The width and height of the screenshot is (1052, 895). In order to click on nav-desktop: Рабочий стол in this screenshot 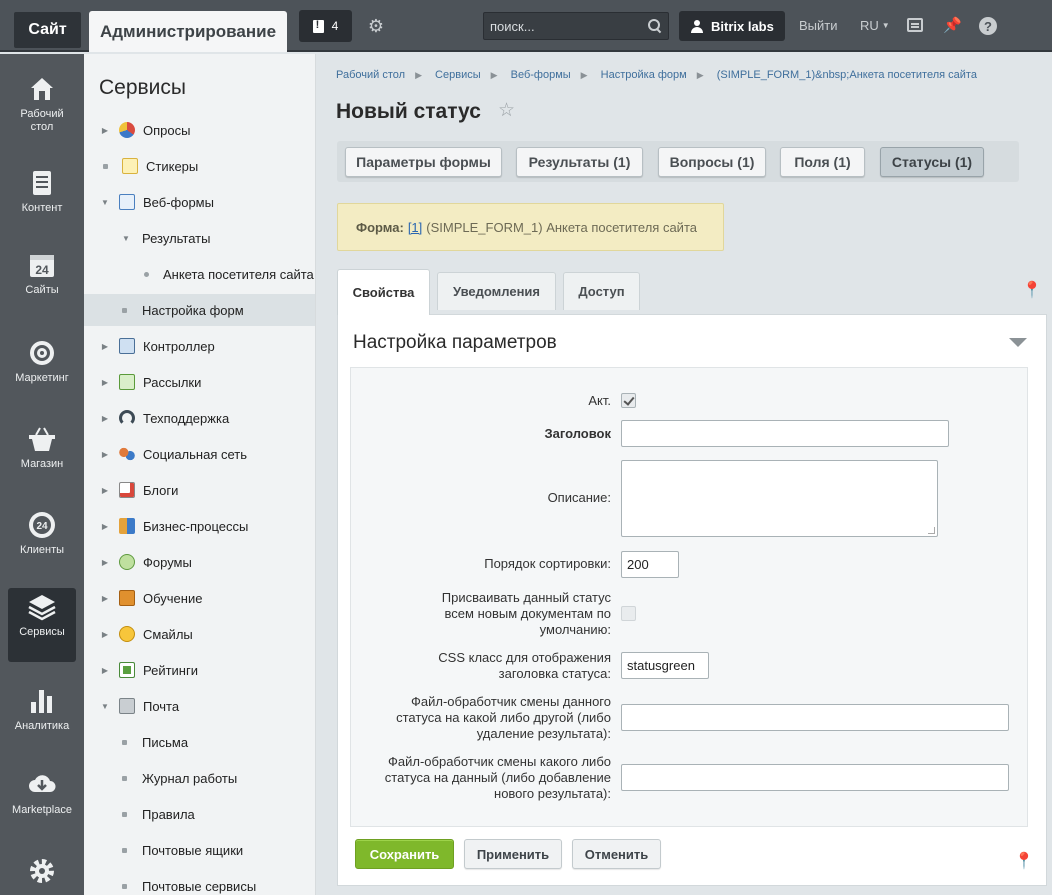, I will do `click(42, 107)`.